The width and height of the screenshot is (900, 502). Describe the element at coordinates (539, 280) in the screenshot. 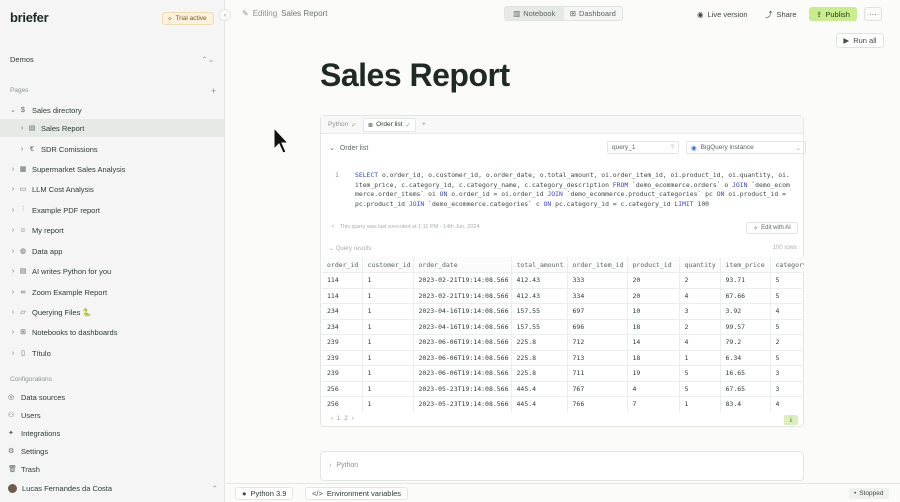

I see `table-cell: 412.43` at that location.